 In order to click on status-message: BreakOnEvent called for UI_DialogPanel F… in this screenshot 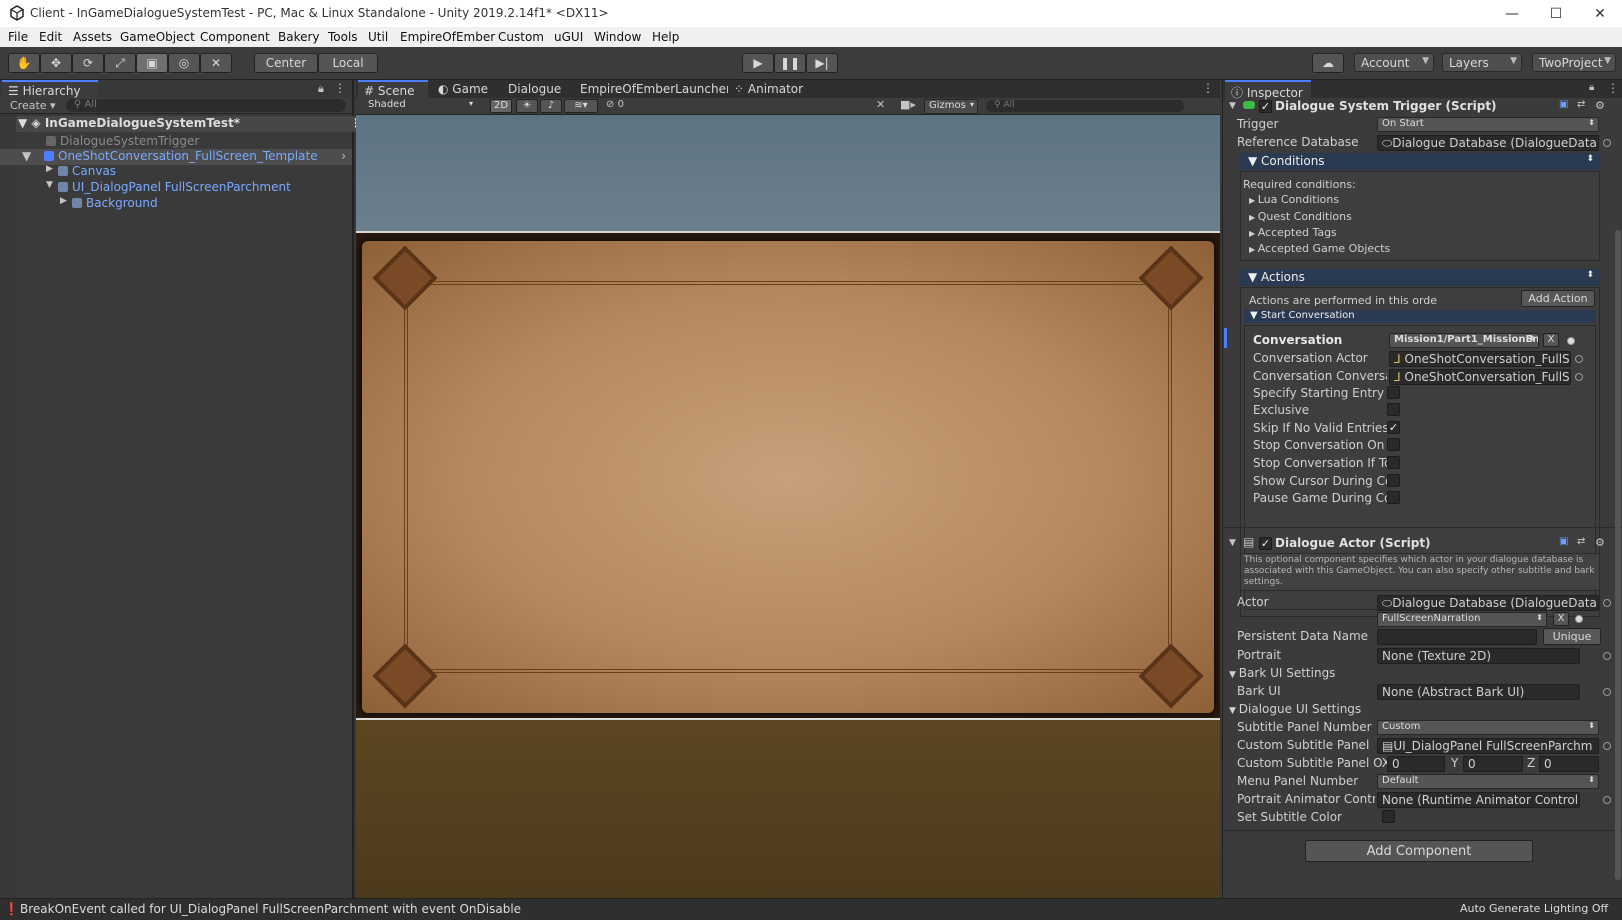, I will do `click(270, 909)`.